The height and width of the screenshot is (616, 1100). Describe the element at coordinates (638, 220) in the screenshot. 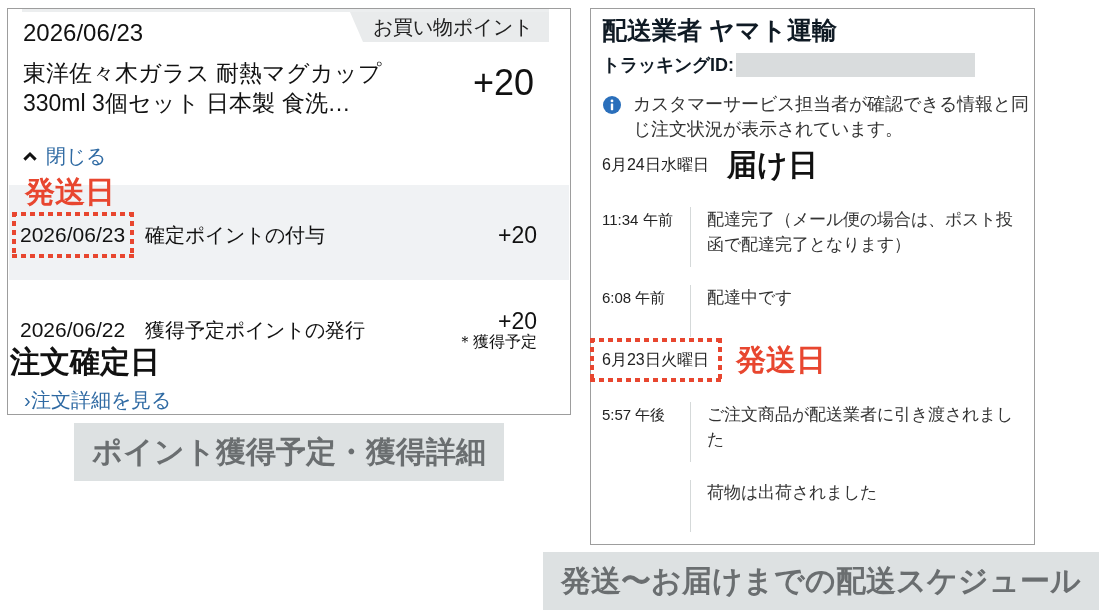

I see `event-time: 11:34 午前` at that location.